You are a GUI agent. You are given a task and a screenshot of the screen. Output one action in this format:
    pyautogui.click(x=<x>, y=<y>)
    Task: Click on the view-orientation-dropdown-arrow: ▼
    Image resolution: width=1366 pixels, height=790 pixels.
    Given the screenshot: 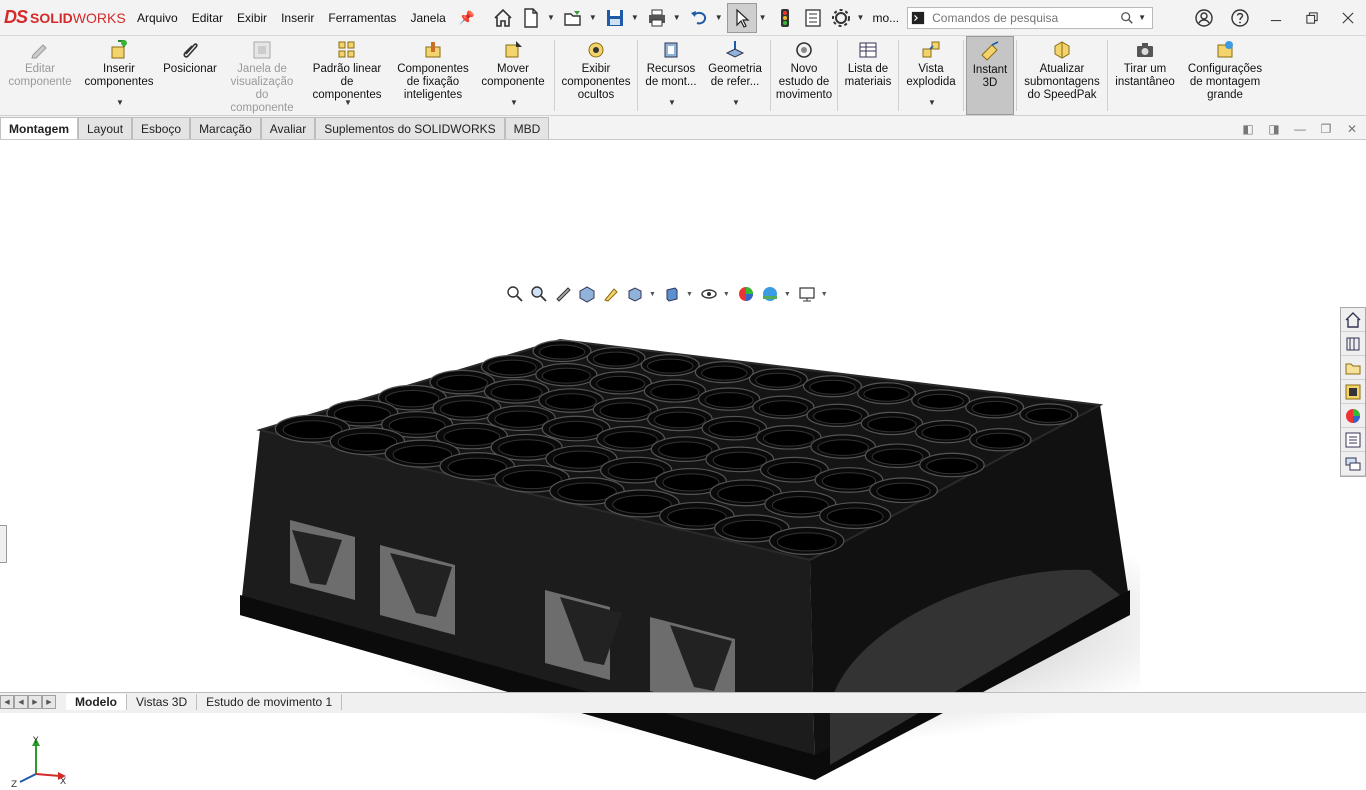 What is the action you would take?
    pyautogui.click(x=652, y=294)
    